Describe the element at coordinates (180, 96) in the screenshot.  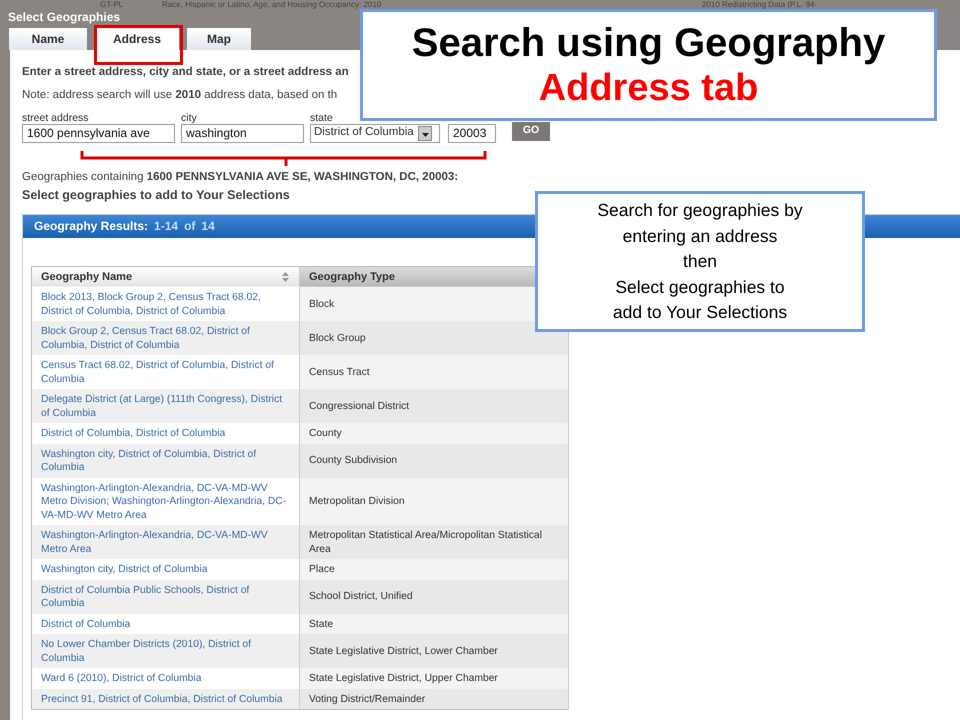
I see `note-text: Note: address search will use 2010 address data, based on th` at that location.